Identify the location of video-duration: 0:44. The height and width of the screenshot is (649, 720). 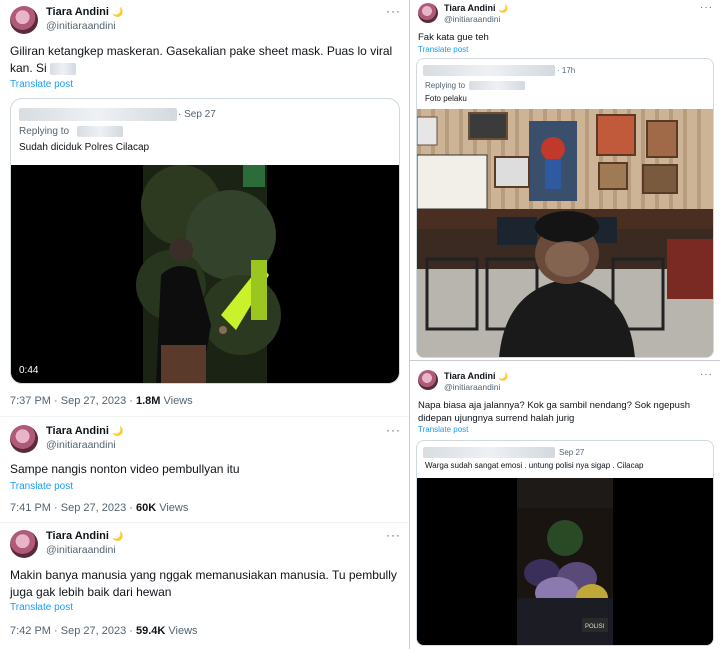
(29, 370).